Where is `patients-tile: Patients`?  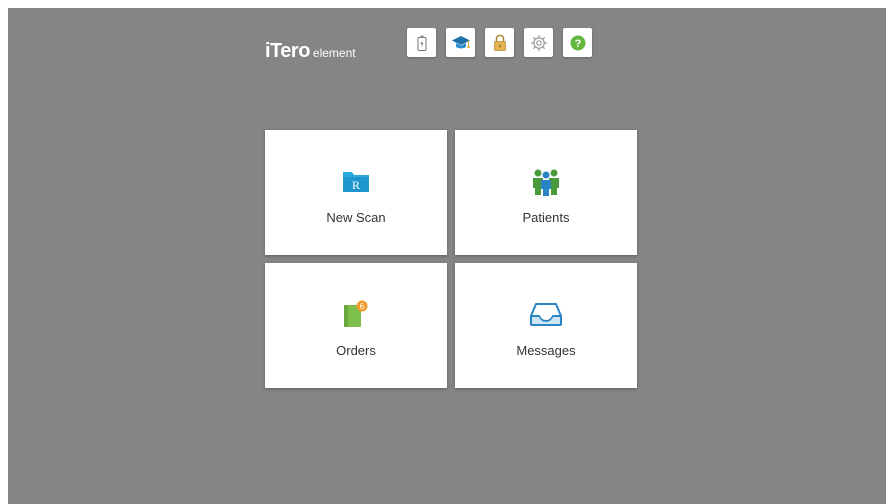 patients-tile: Patients is located at coordinates (546, 192).